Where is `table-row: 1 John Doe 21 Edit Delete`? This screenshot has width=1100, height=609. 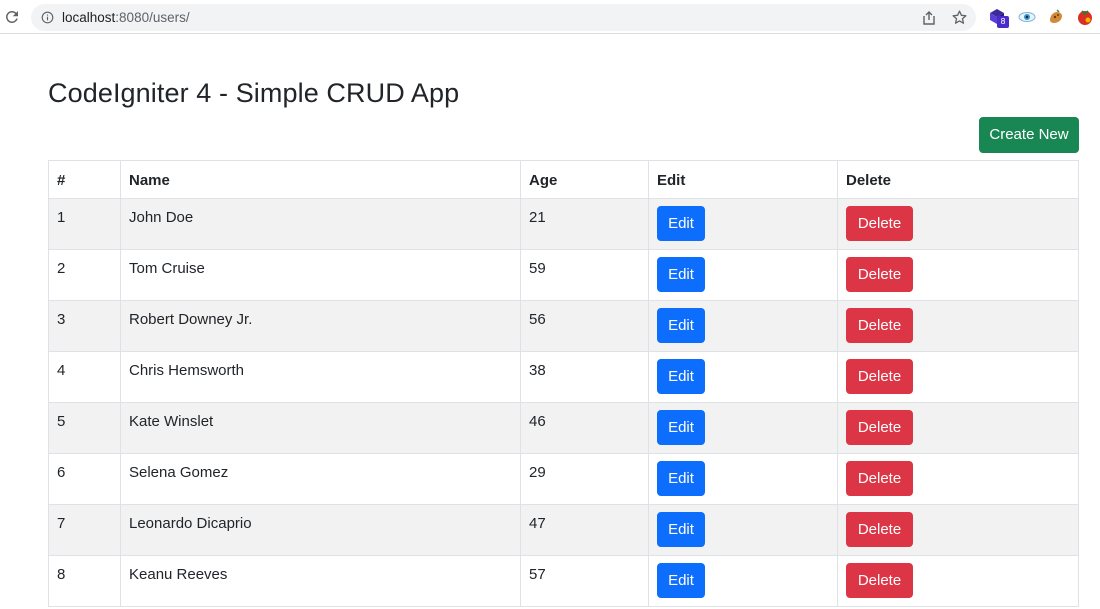
table-row: 1 John Doe 21 Edit Delete is located at coordinates (563, 224).